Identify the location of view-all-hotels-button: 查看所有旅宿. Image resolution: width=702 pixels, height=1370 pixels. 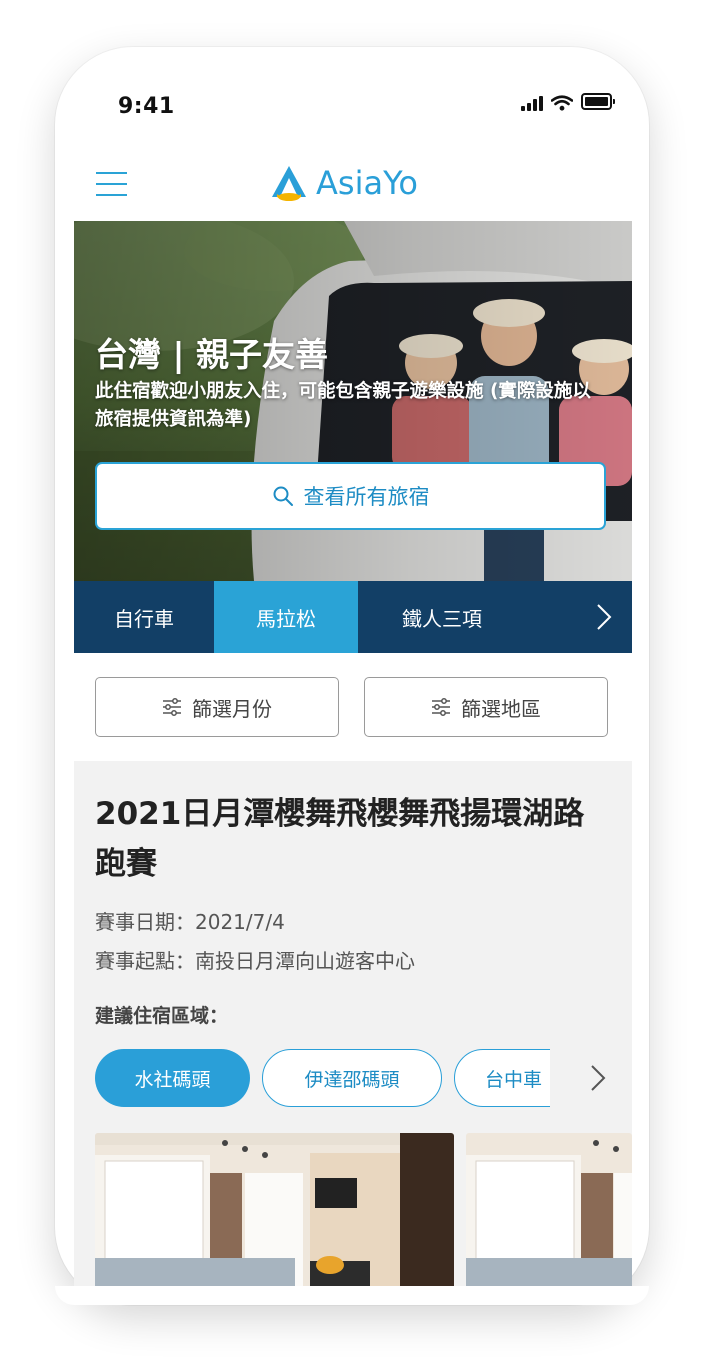
(350, 496).